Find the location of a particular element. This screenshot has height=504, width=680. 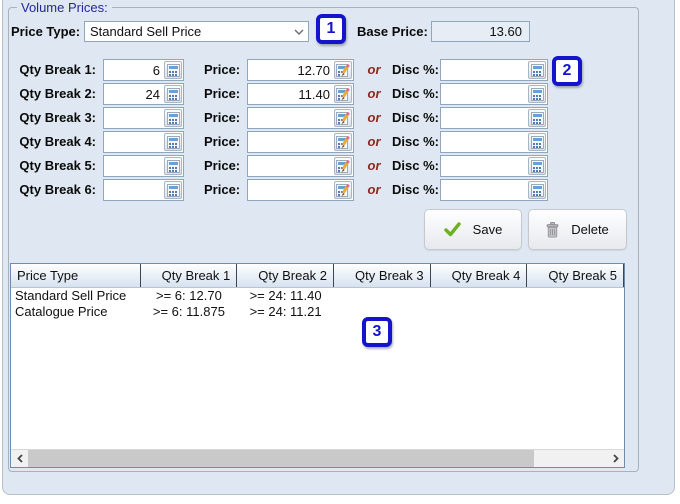

column-header-qty-break-3: Qty Break 3 is located at coordinates (382, 275).